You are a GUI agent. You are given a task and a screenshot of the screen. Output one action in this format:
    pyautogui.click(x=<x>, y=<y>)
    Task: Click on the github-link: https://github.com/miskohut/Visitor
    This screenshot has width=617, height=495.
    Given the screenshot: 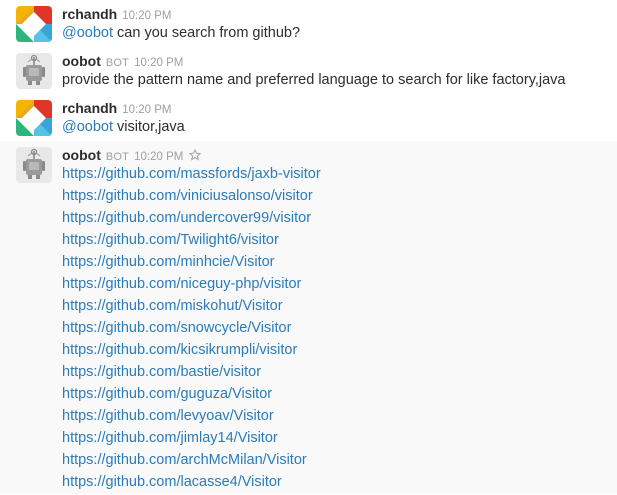 What is the action you would take?
    pyautogui.click(x=191, y=308)
    